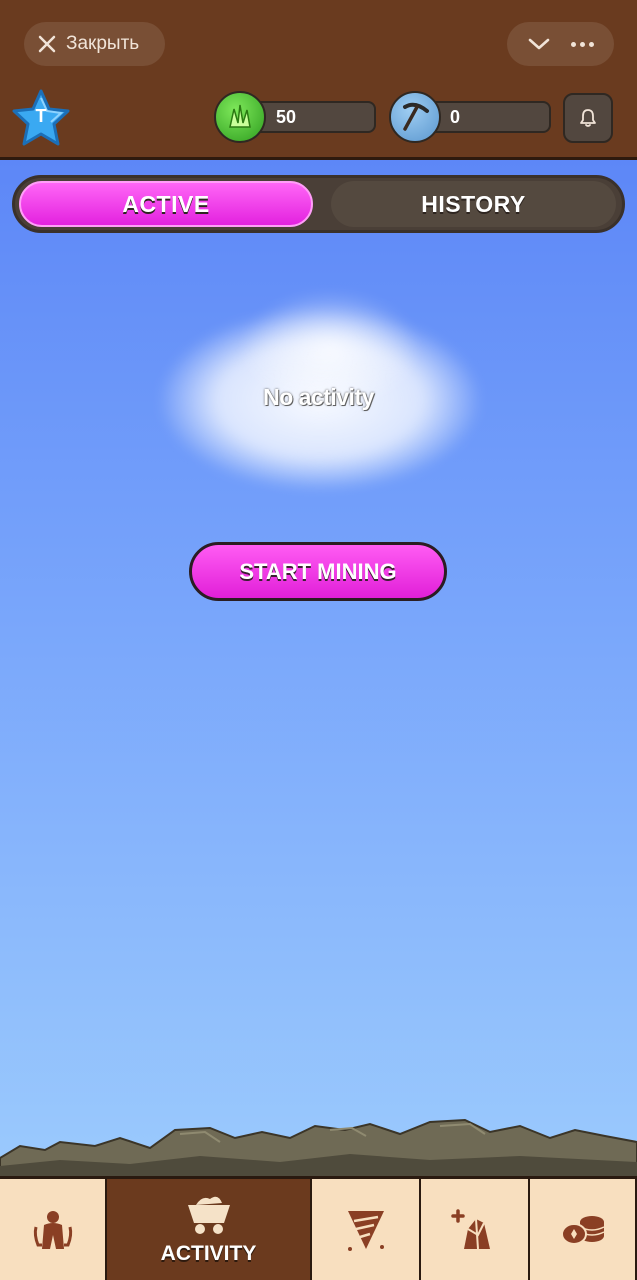  I want to click on bell-icon, so click(588, 118).